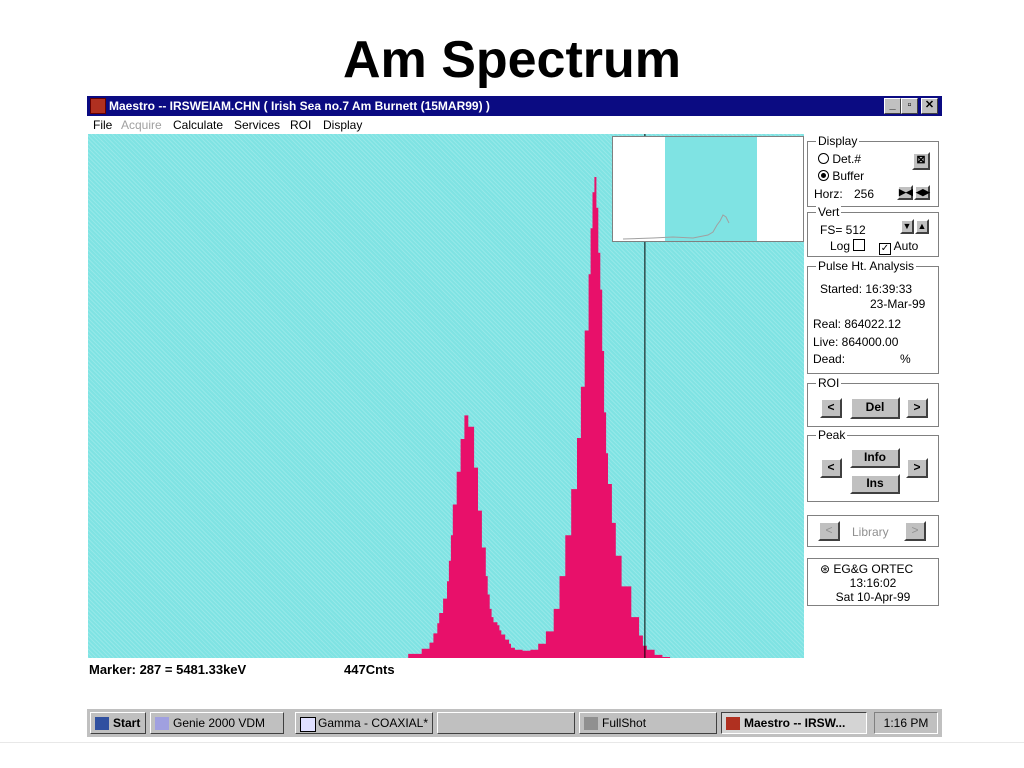  I want to click on peak-prev-button: <, so click(831, 468).